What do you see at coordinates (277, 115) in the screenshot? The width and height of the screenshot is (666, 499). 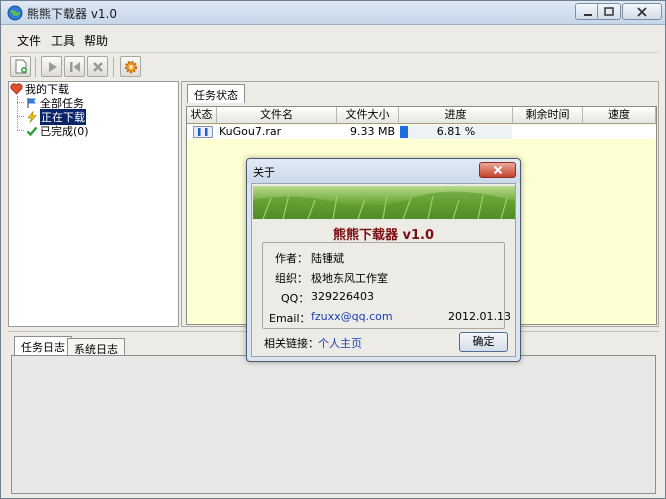 I see `column-header-filename: 文件名` at bounding box center [277, 115].